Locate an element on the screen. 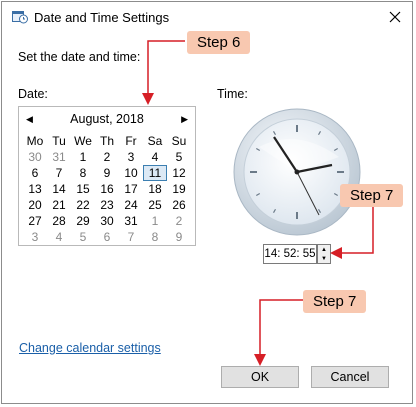 The width and height of the screenshot is (416, 407). step-7-time-callout: Step 7 is located at coordinates (372, 195).